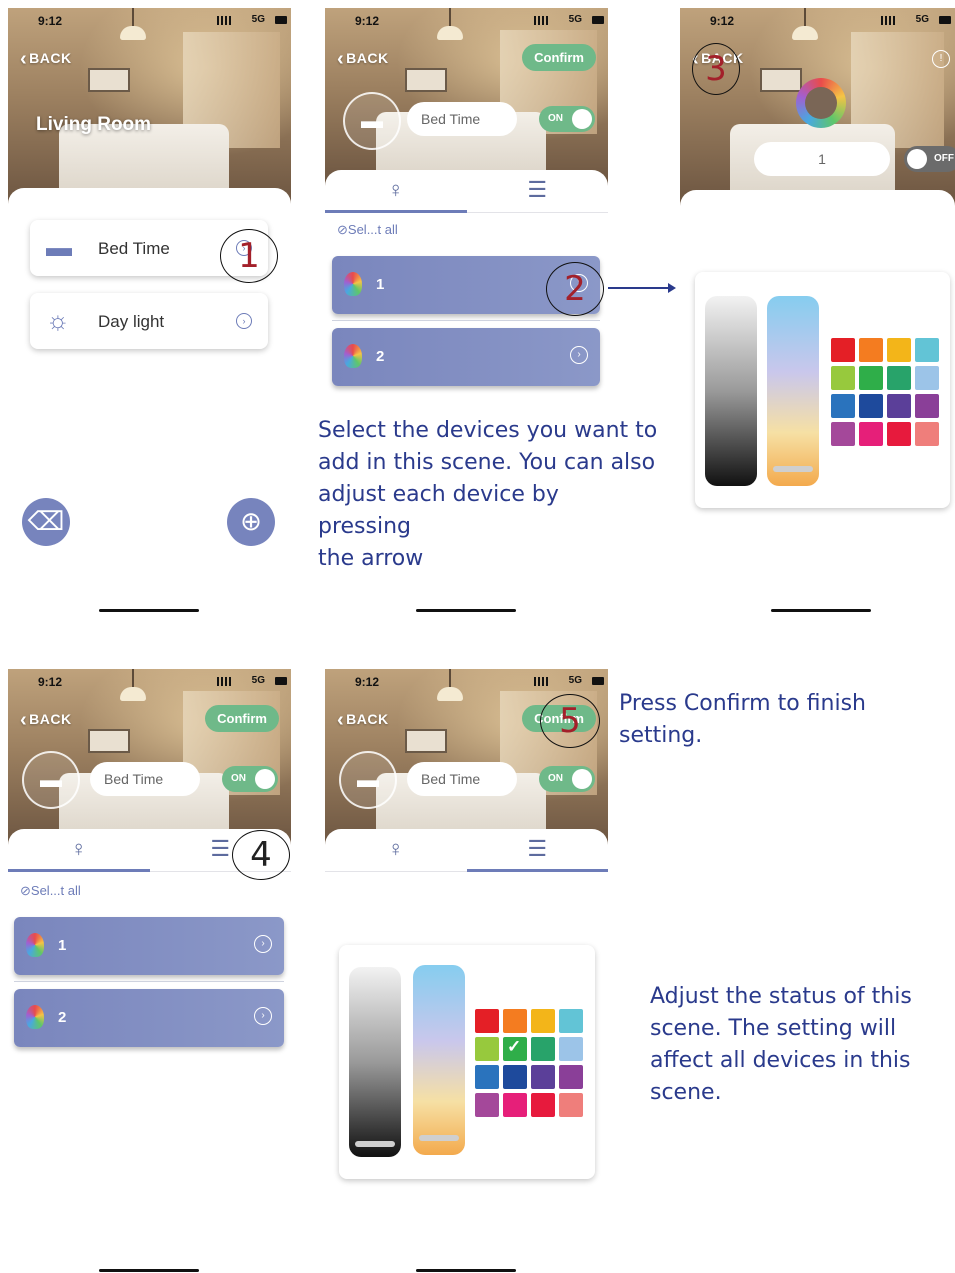 The width and height of the screenshot is (955, 1273). I want to click on chevron-right-icon: ›, so click(244, 321).